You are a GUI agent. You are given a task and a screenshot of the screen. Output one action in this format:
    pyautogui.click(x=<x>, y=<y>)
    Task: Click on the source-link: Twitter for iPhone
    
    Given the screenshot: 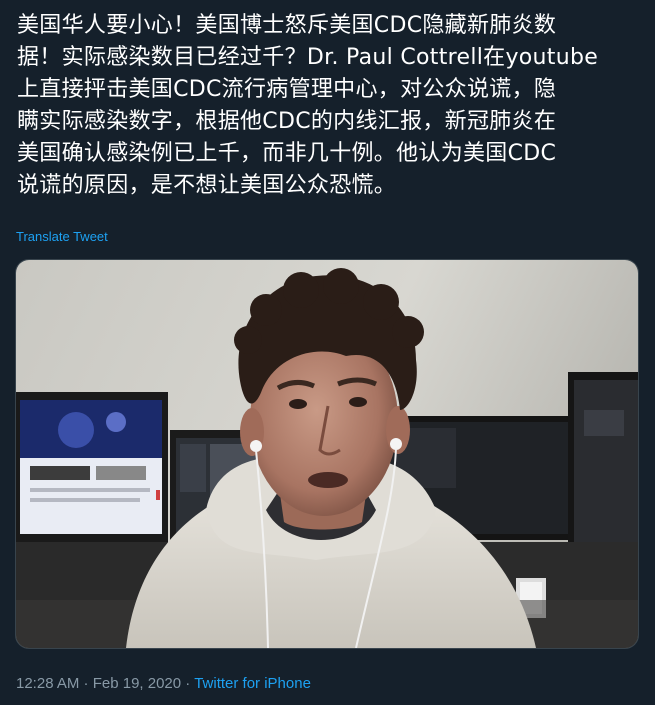 What is the action you would take?
    pyautogui.click(x=252, y=683)
    